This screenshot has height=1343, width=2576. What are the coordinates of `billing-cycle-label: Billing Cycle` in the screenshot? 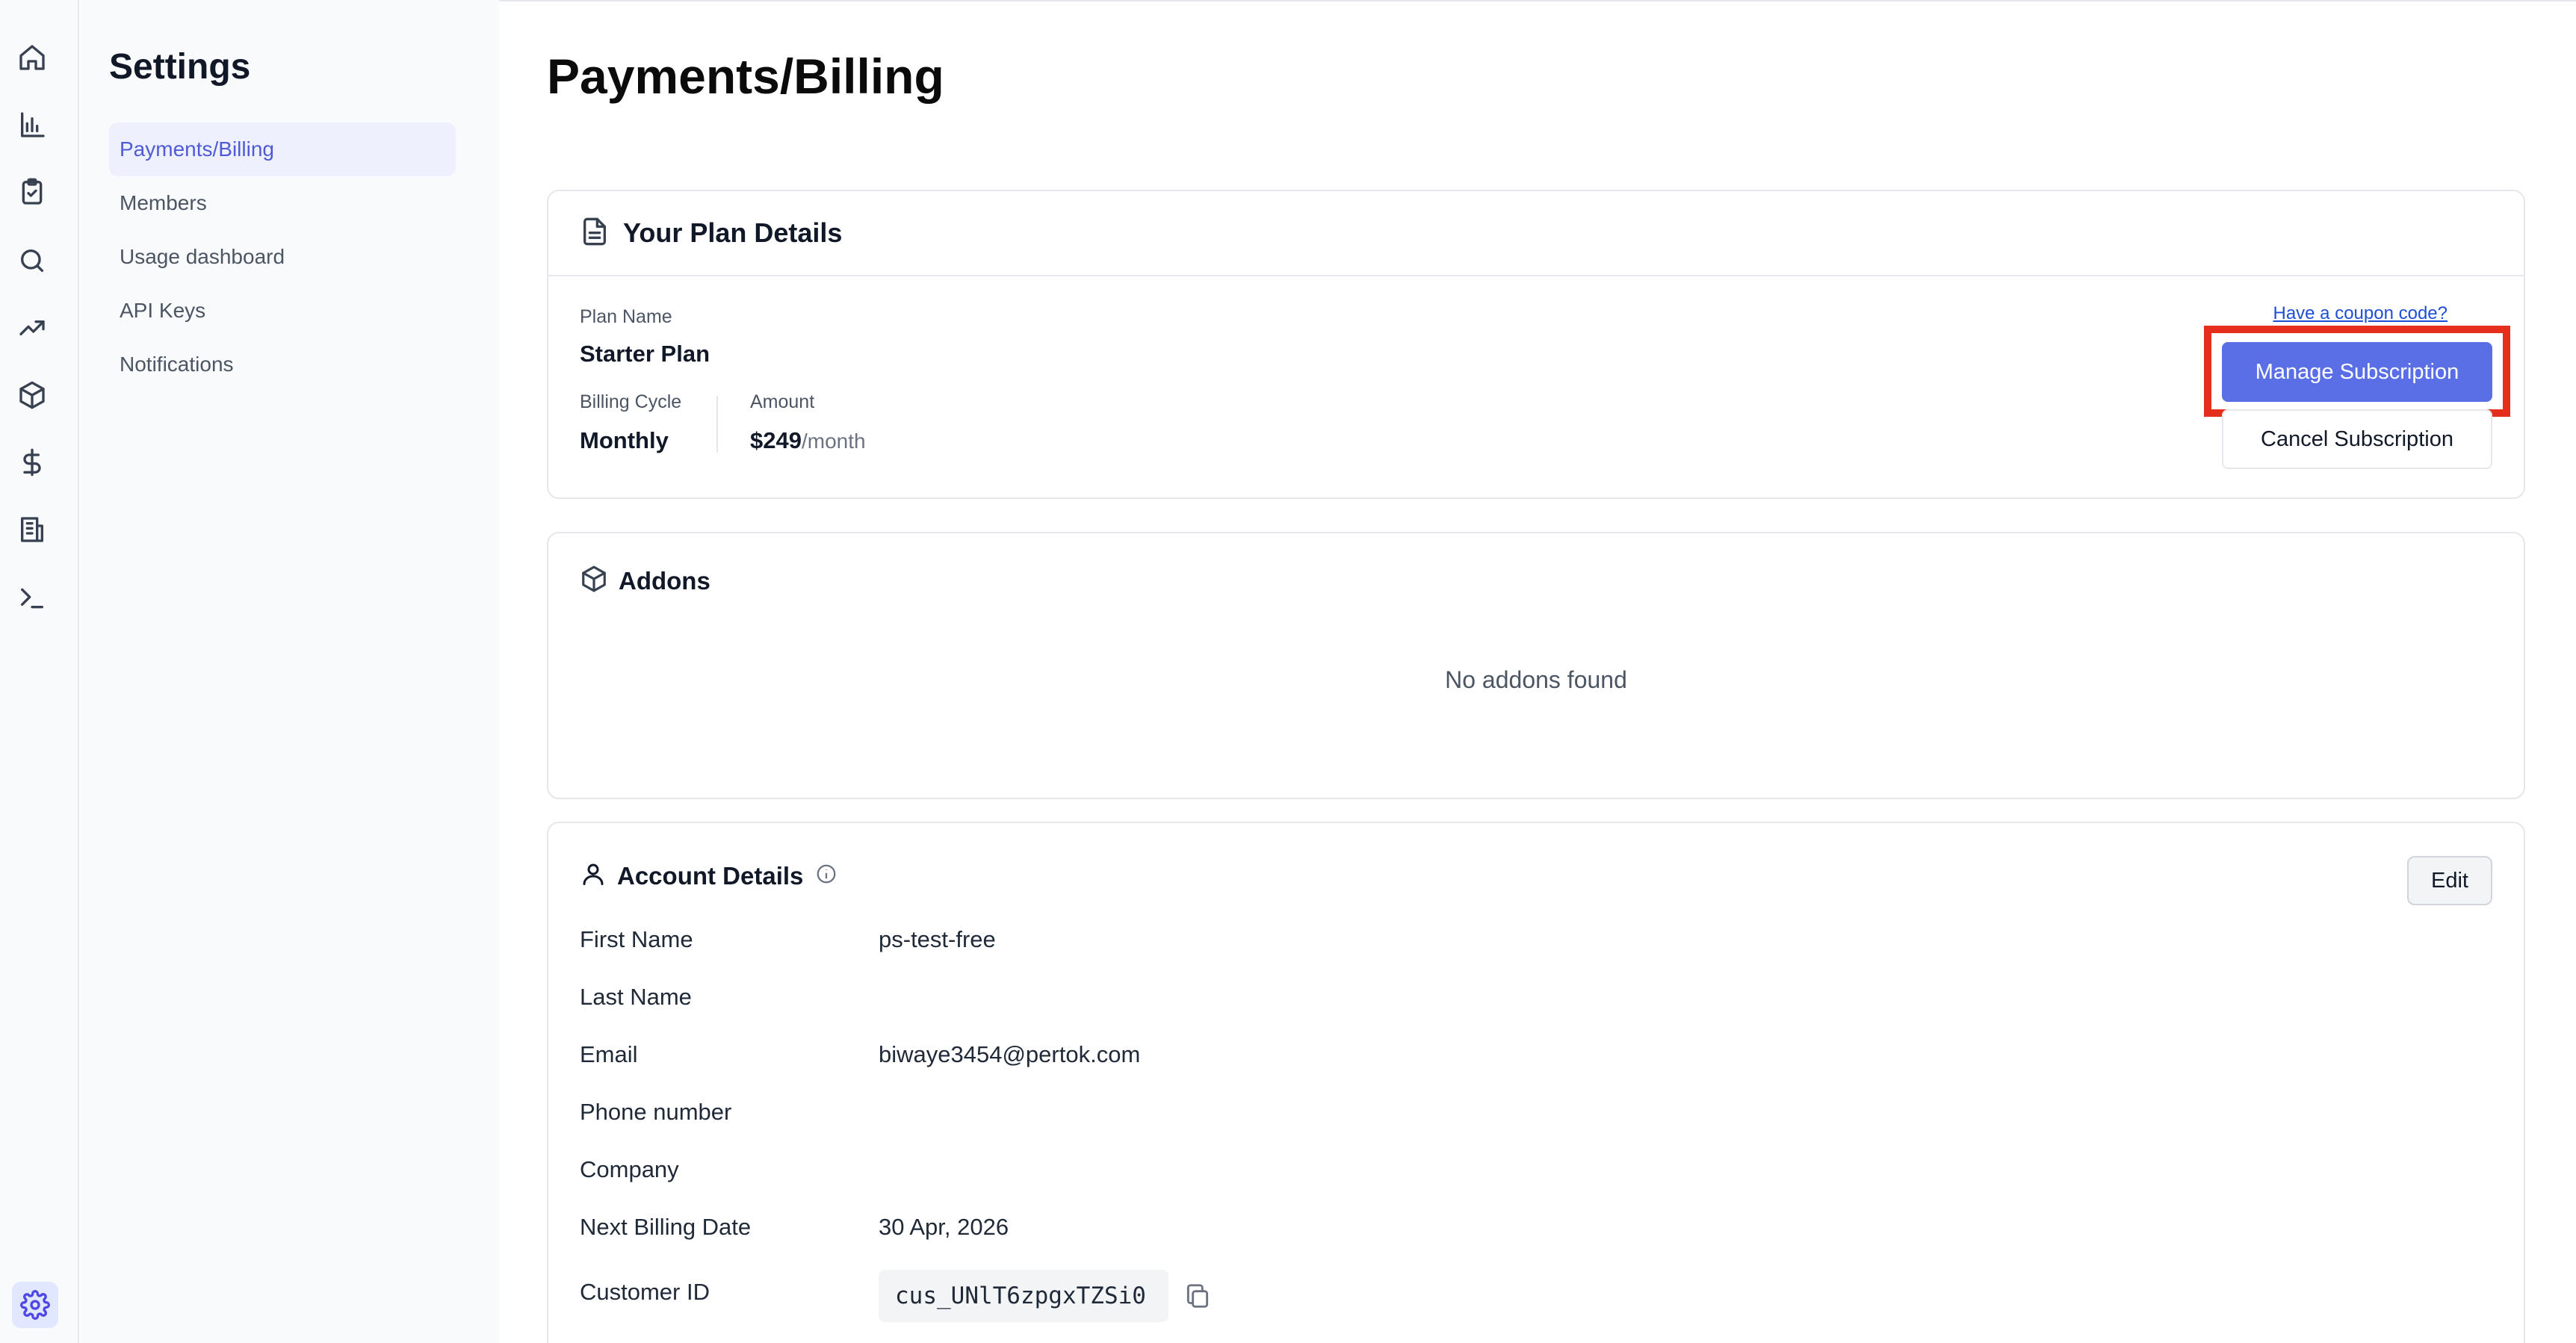 It's located at (631, 401).